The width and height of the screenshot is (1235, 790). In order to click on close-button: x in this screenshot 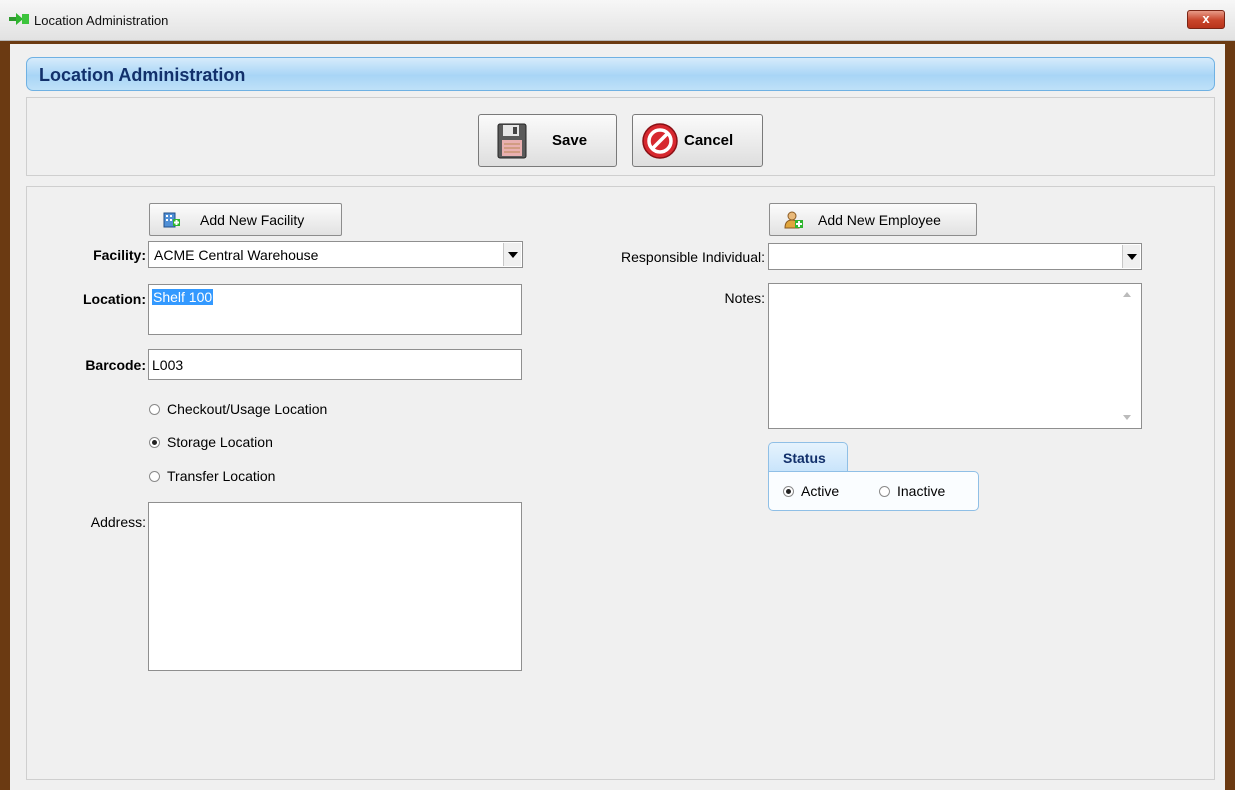, I will do `click(1206, 19)`.